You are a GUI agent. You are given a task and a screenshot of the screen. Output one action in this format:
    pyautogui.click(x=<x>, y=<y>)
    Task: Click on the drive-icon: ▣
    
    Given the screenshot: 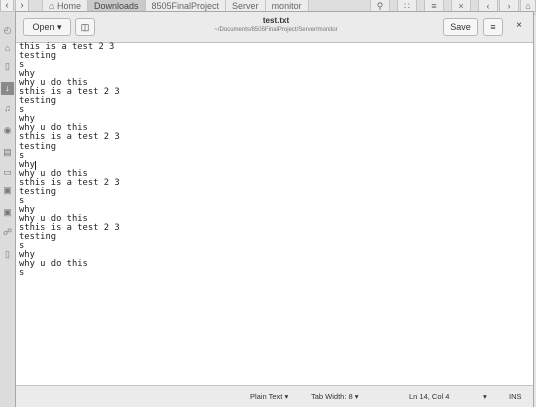 What is the action you would take?
    pyautogui.click(x=7, y=190)
    